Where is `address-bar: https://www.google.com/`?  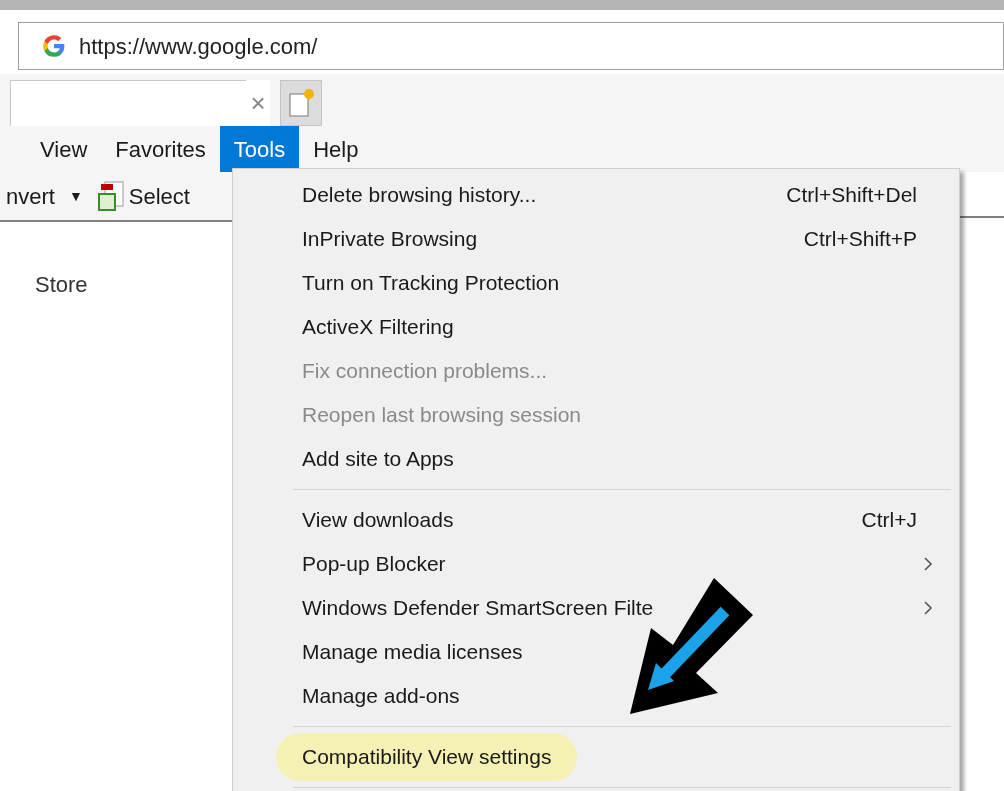
address-bar: https://www.google.com/ is located at coordinates (511, 46).